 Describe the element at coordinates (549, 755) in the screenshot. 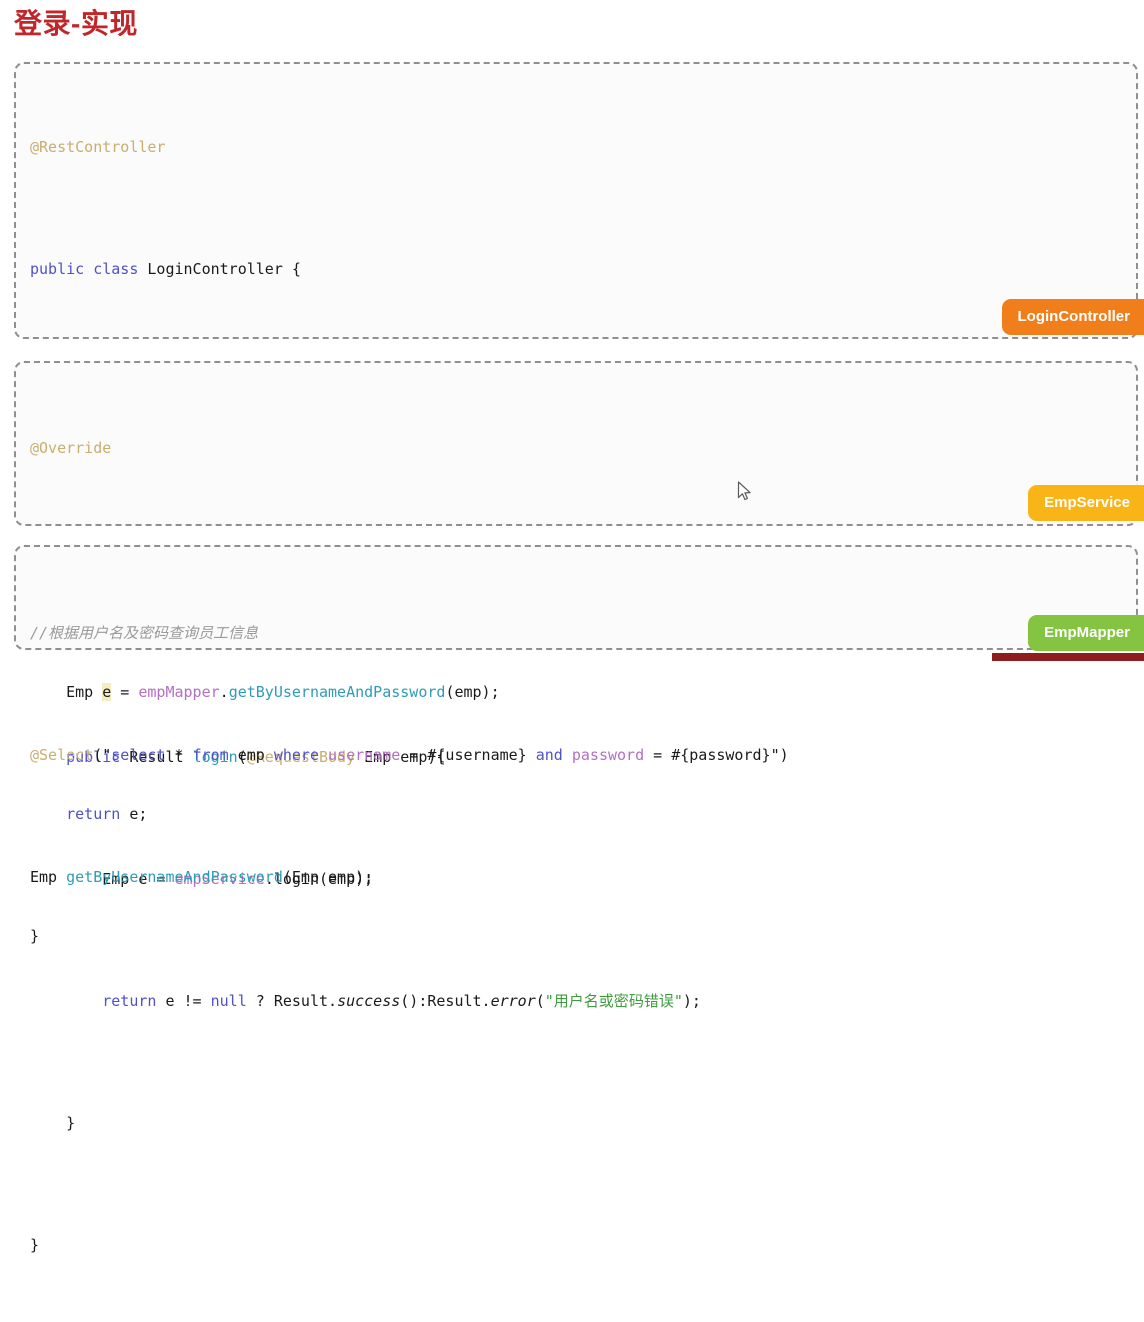

I see `sql-keyword-and: and` at that location.